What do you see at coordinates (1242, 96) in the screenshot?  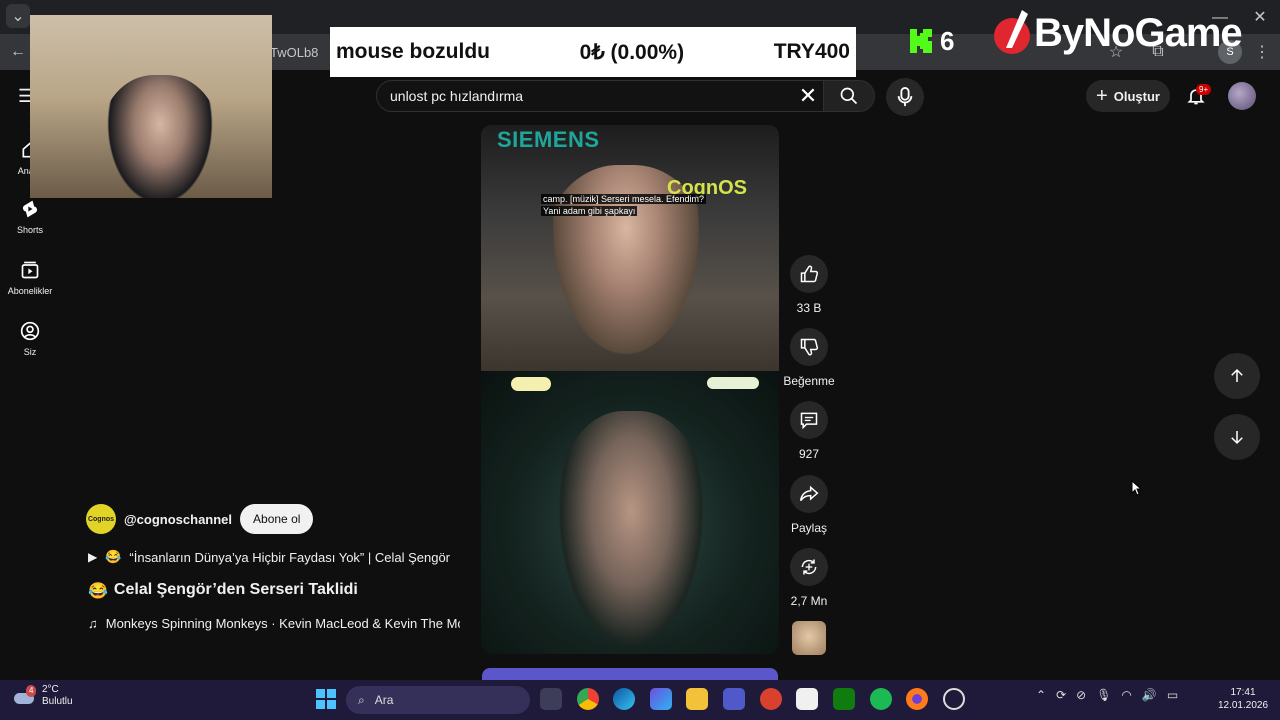 I see `account-avatar` at bounding box center [1242, 96].